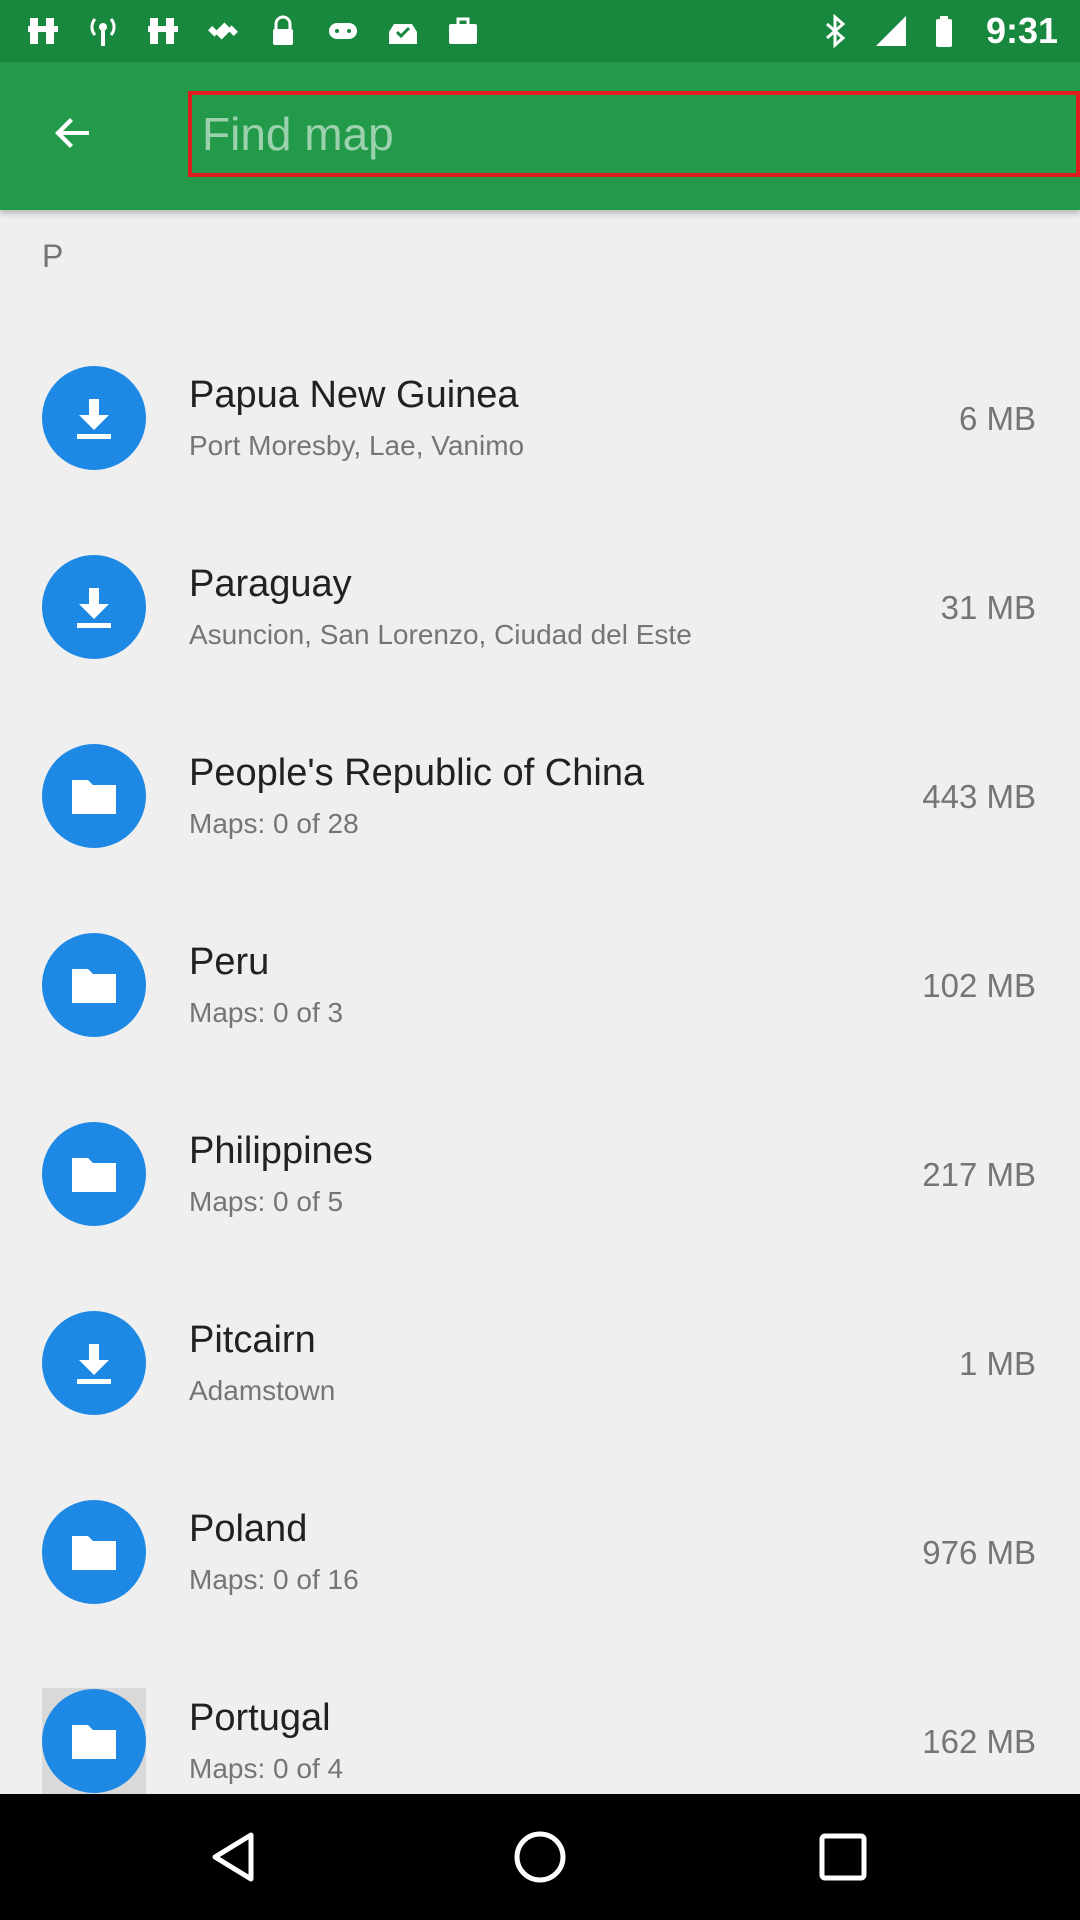  I want to click on list-item: Poland Maps: 0 of 16 976 MB, so click(540, 1552).